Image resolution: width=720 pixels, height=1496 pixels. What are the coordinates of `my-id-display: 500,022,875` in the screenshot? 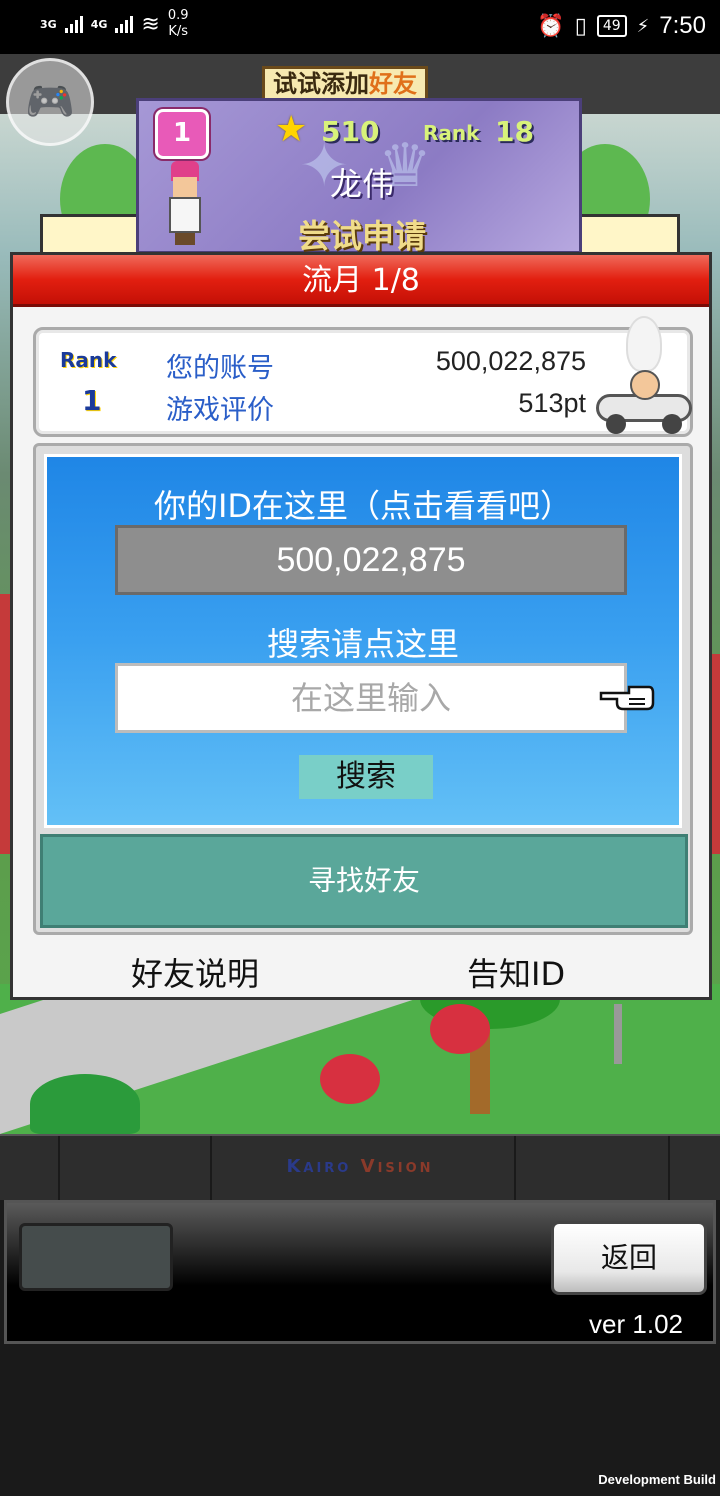 It's located at (371, 560).